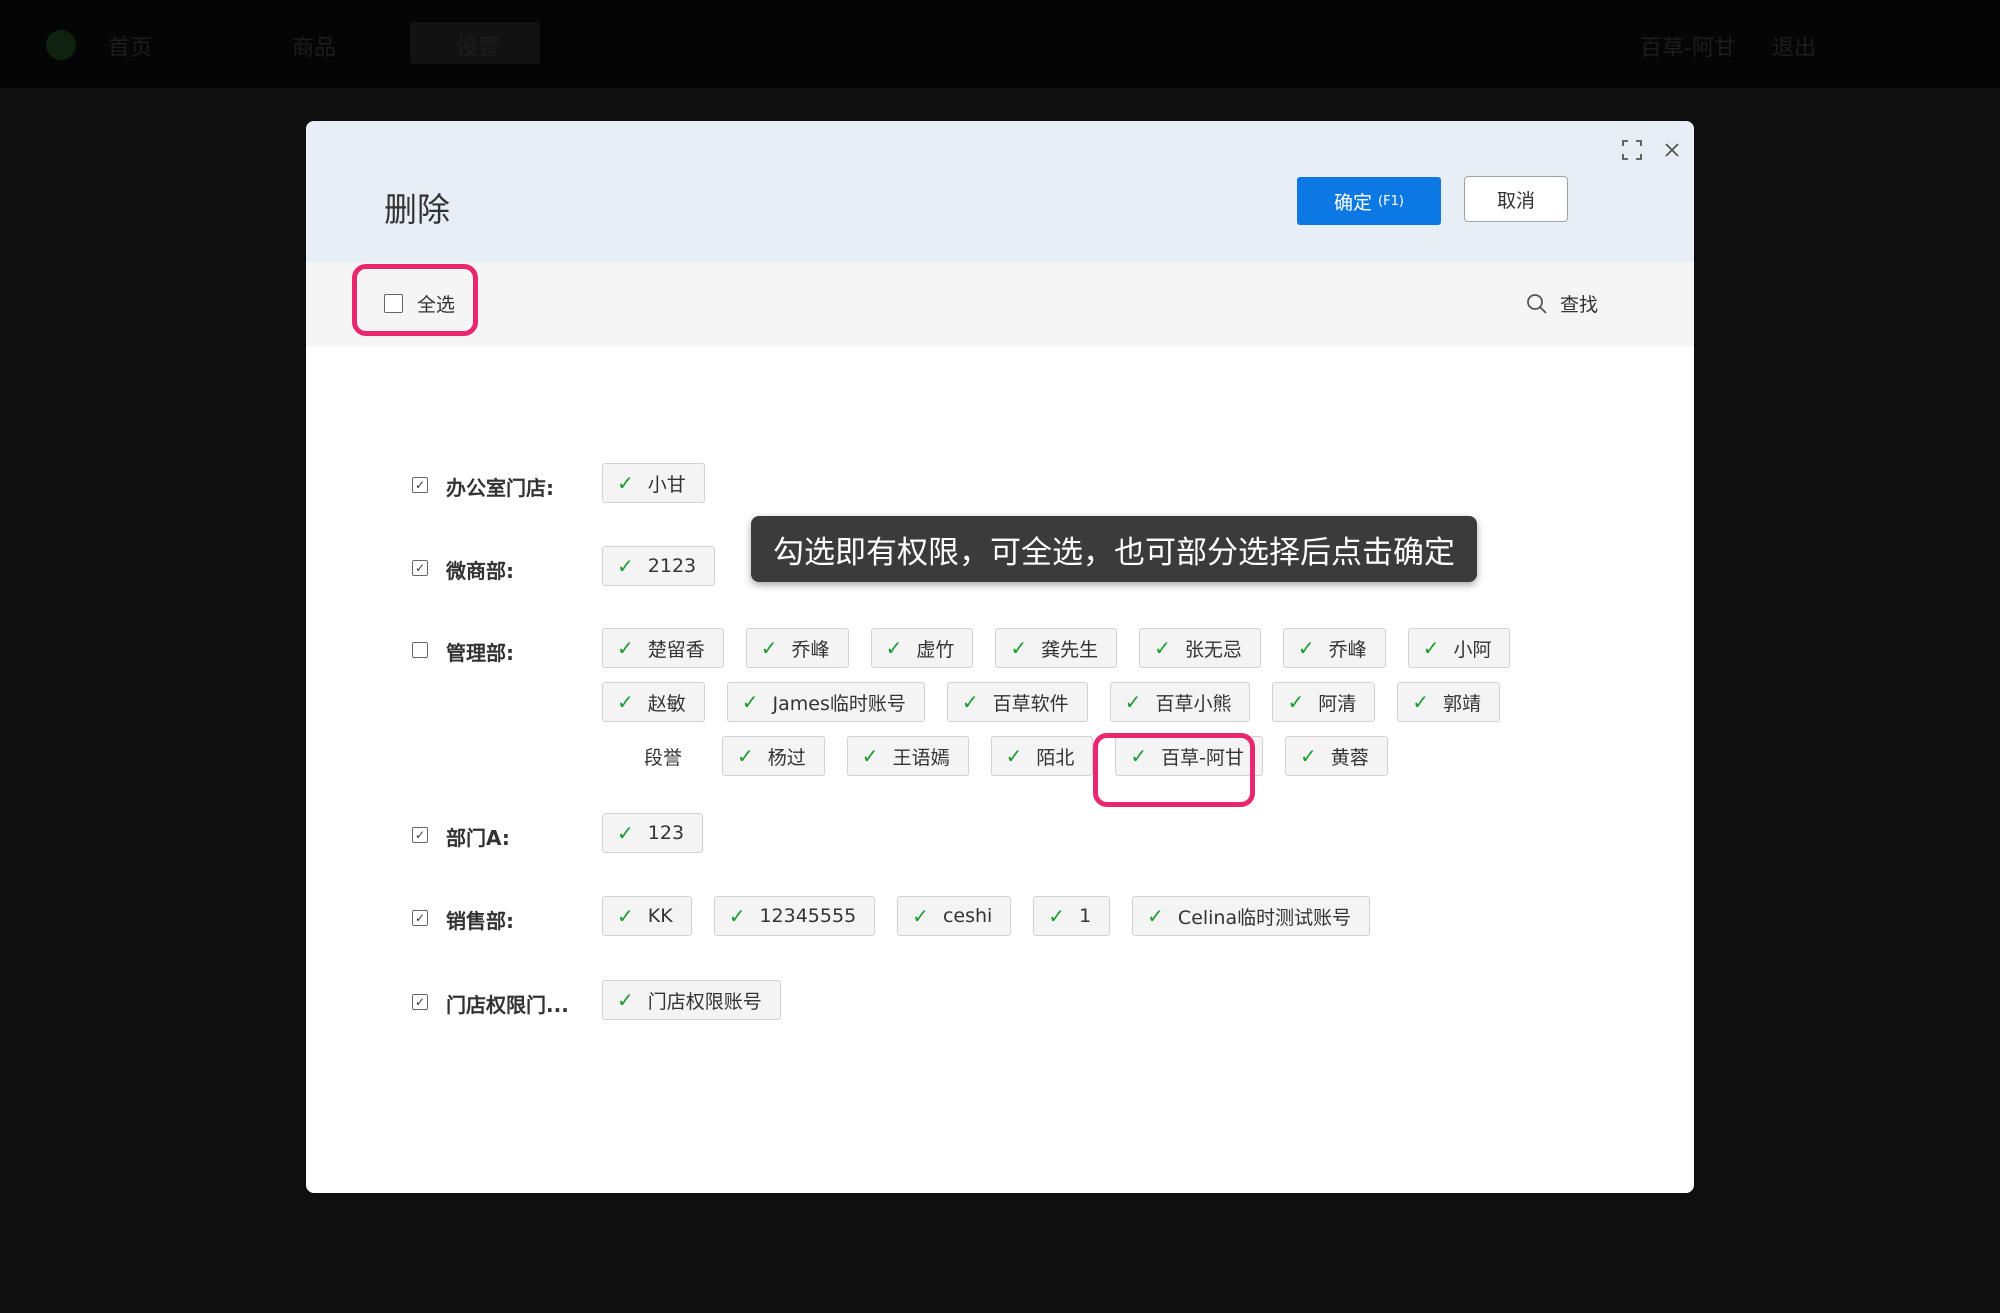 Image resolution: width=2000 pixels, height=1313 pixels. What do you see at coordinates (666, 833) in the screenshot?
I see `member-name: 123` at bounding box center [666, 833].